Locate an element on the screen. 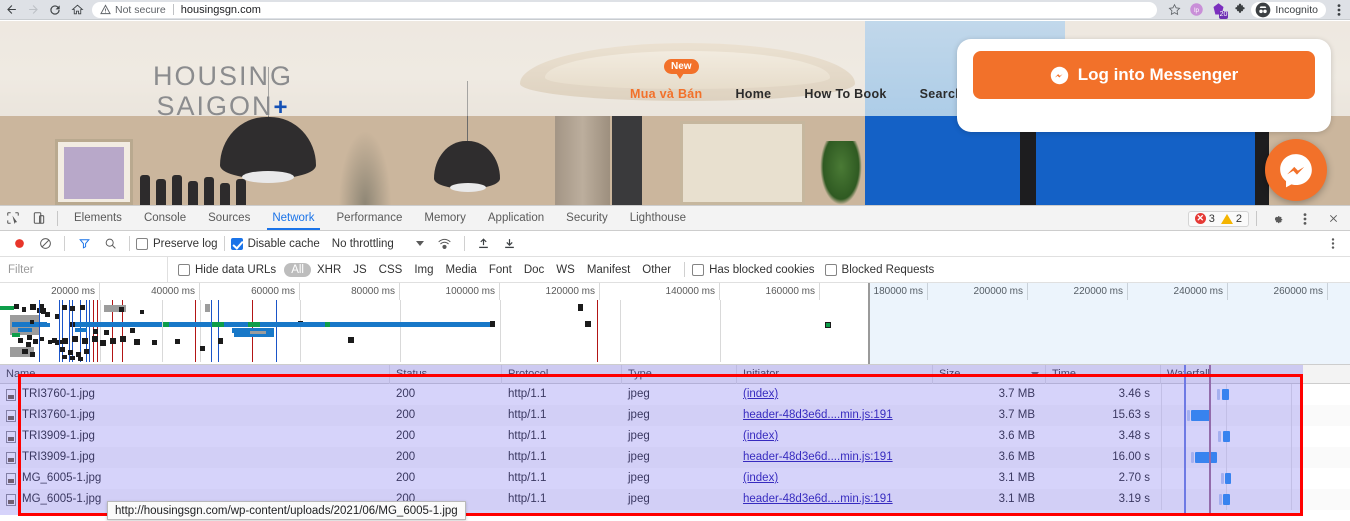  logo-plus: + is located at coordinates (281, 107).